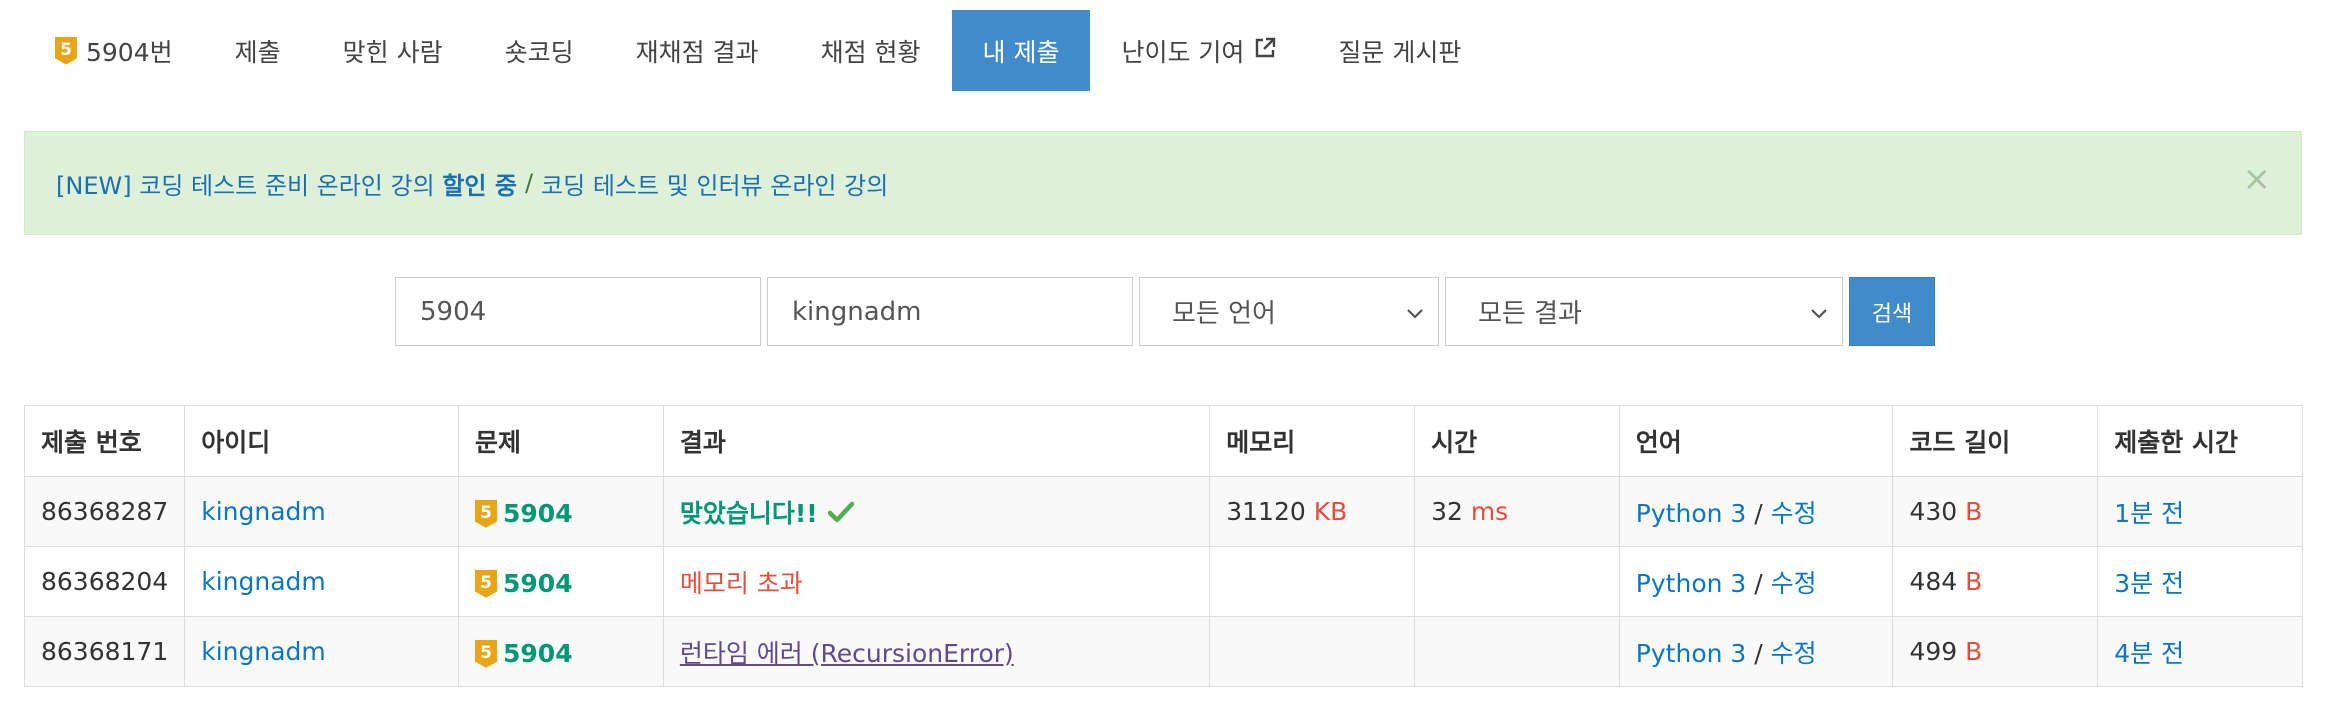 This screenshot has height=716, width=2330. Describe the element at coordinates (1892, 311) in the screenshot. I see `search-button: 검색` at that location.